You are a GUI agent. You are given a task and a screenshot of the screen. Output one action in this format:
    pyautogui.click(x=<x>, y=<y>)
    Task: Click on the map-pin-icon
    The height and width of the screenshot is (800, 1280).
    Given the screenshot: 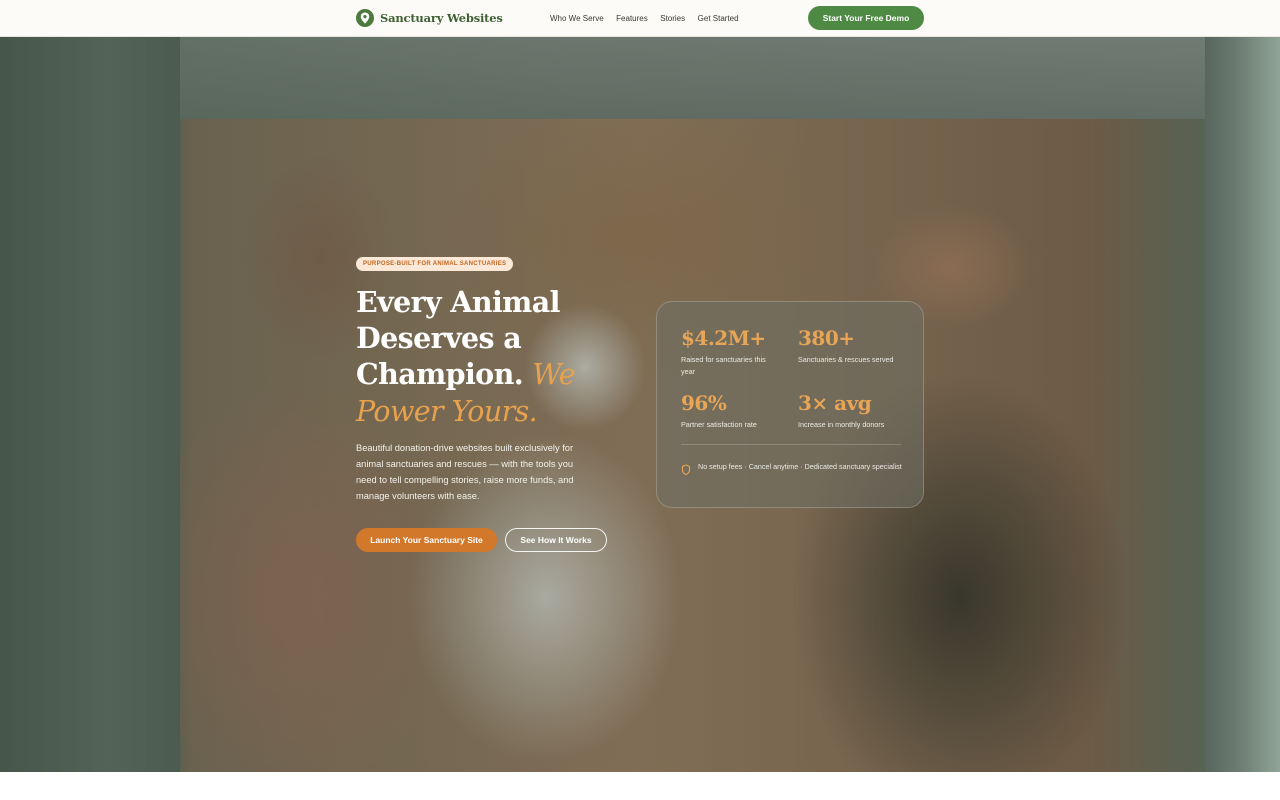 What is the action you would take?
    pyautogui.click(x=365, y=18)
    